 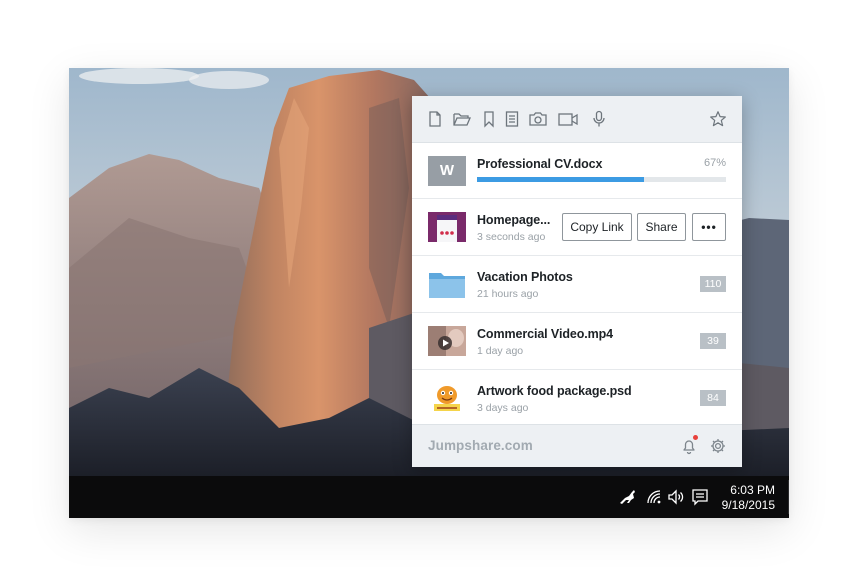 What do you see at coordinates (511, 237) in the screenshot?
I see `file-time: 3 seconds ago` at bounding box center [511, 237].